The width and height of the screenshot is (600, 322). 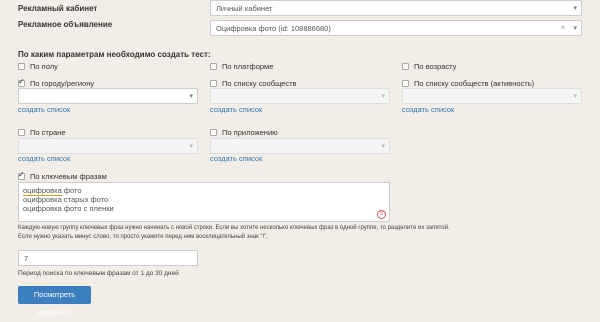 What do you see at coordinates (405, 66) in the screenshot?
I see `age-checkbox` at bounding box center [405, 66].